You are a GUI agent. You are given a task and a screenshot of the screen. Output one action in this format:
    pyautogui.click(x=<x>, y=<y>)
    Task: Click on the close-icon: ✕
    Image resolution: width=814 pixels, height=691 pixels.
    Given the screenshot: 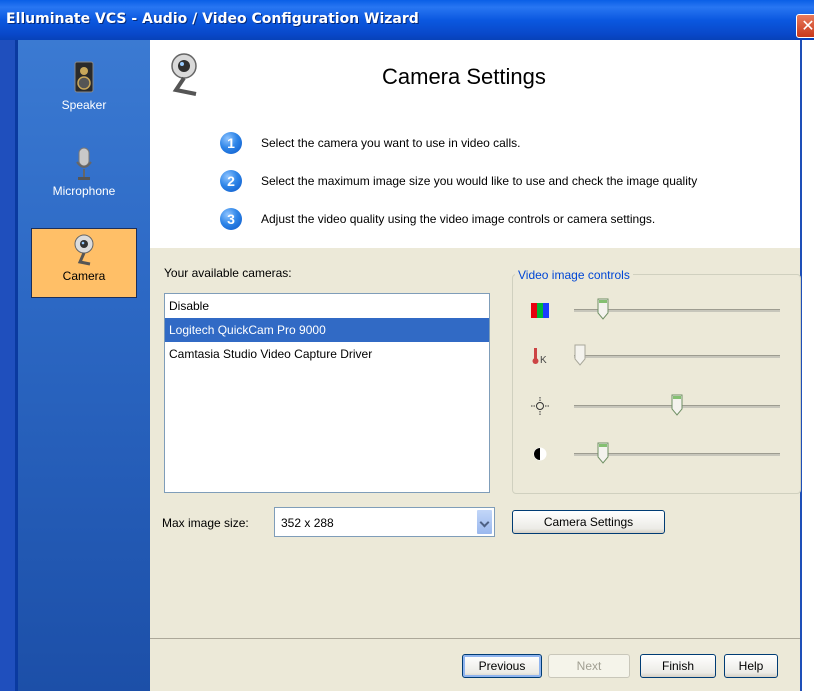 What is the action you would take?
    pyautogui.click(x=807, y=25)
    